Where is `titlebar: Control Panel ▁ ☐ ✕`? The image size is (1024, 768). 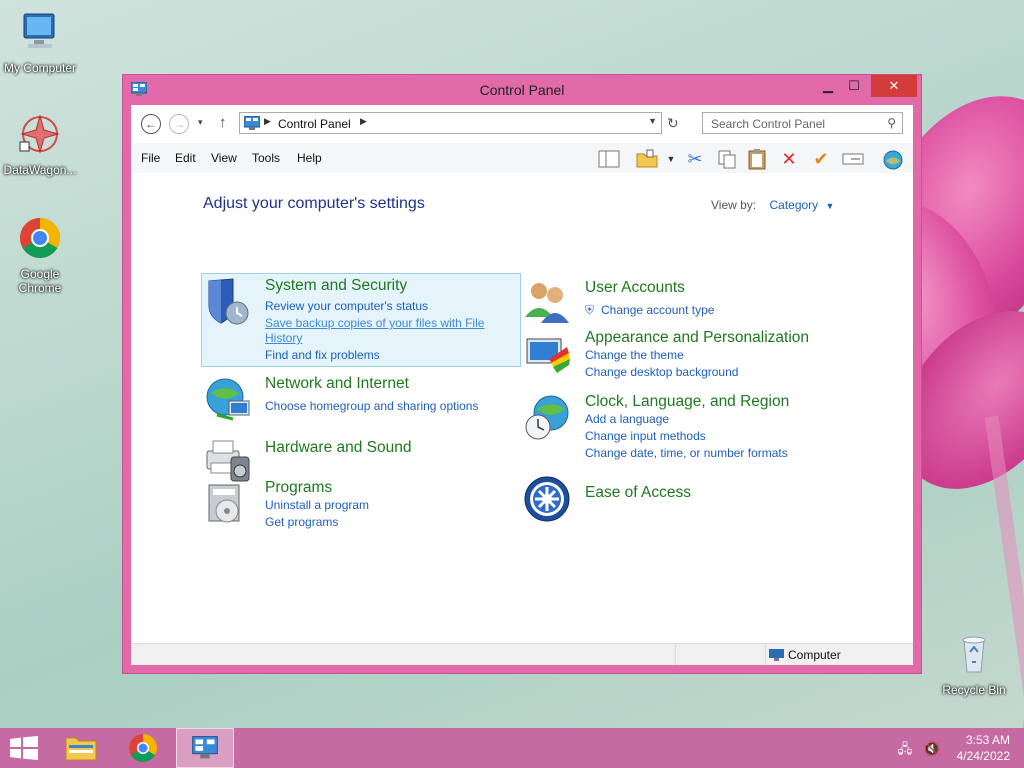 titlebar: Control Panel ▁ ☐ ✕ is located at coordinates (522, 90).